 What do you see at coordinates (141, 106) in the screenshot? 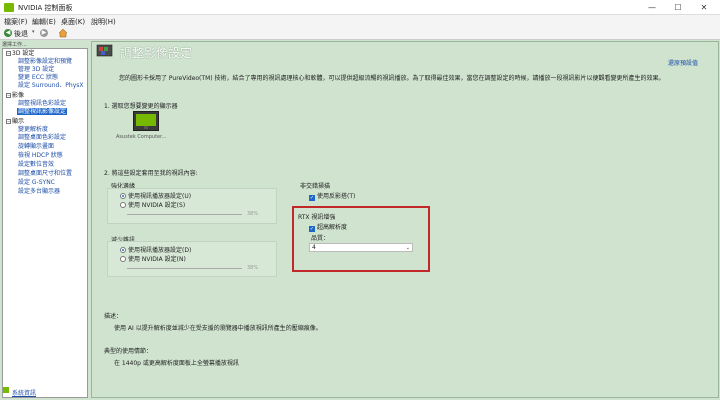
I see `section-select-display: 1. 選取您想要變更的顯示器` at bounding box center [141, 106].